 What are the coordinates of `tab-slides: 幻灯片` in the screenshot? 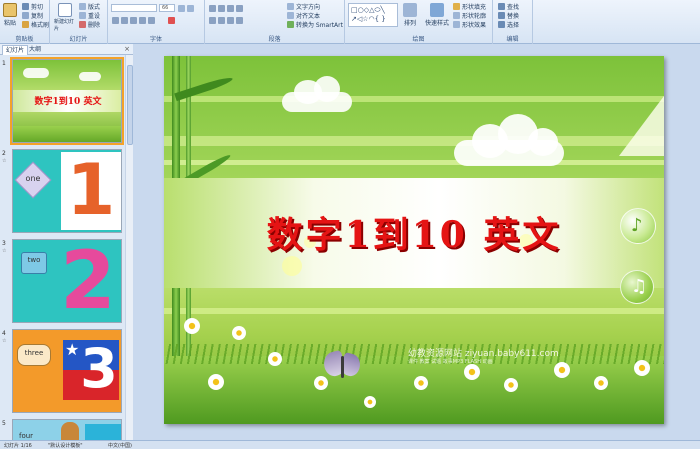 It's located at (15, 50).